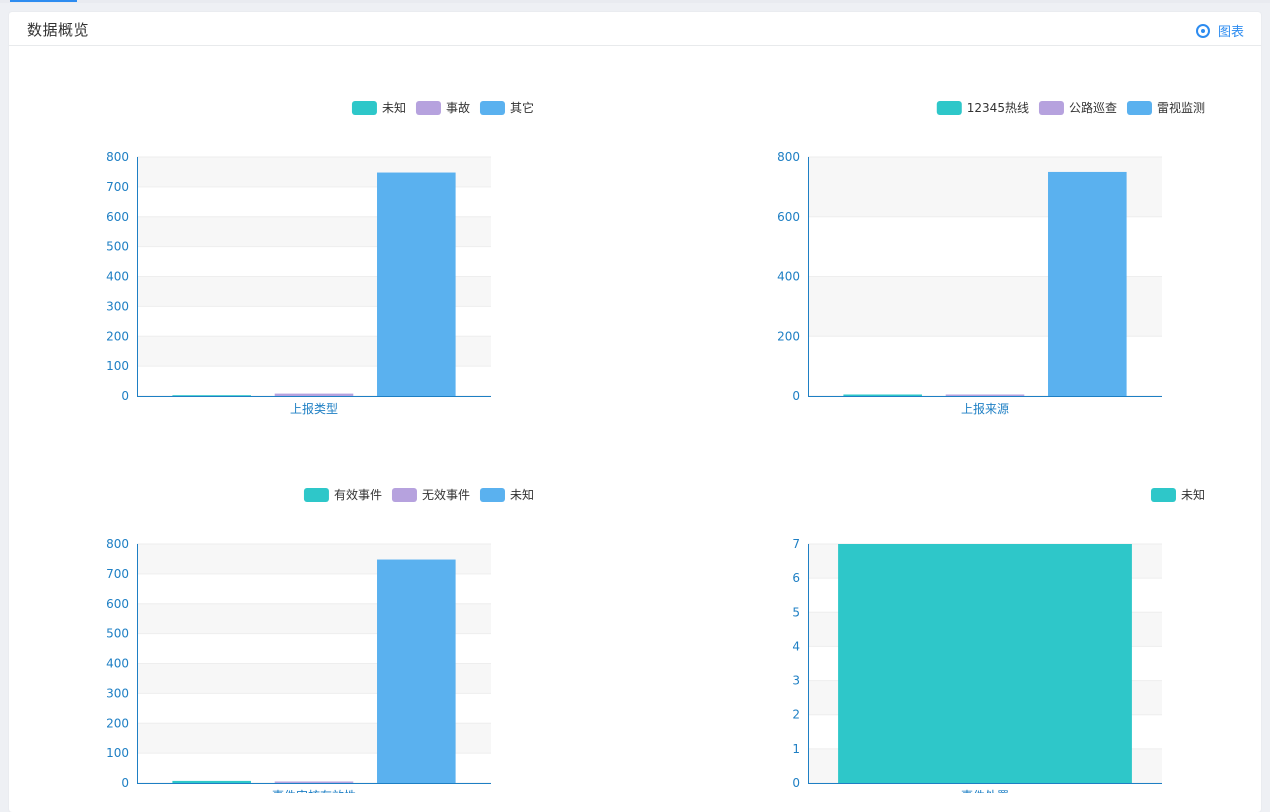 Image resolution: width=1270 pixels, height=812 pixels. What do you see at coordinates (446, 494) in the screenshot?
I see `legend-label: 无效事件` at bounding box center [446, 494].